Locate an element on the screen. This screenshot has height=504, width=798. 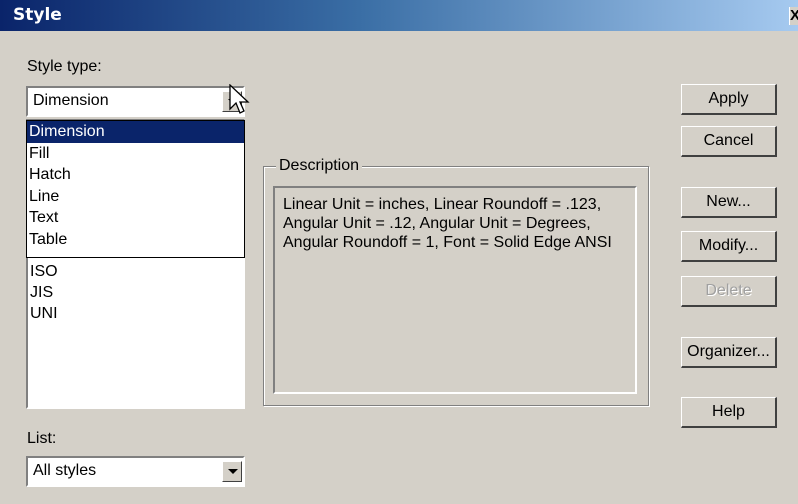
cancel-button: Cancel is located at coordinates (729, 141).